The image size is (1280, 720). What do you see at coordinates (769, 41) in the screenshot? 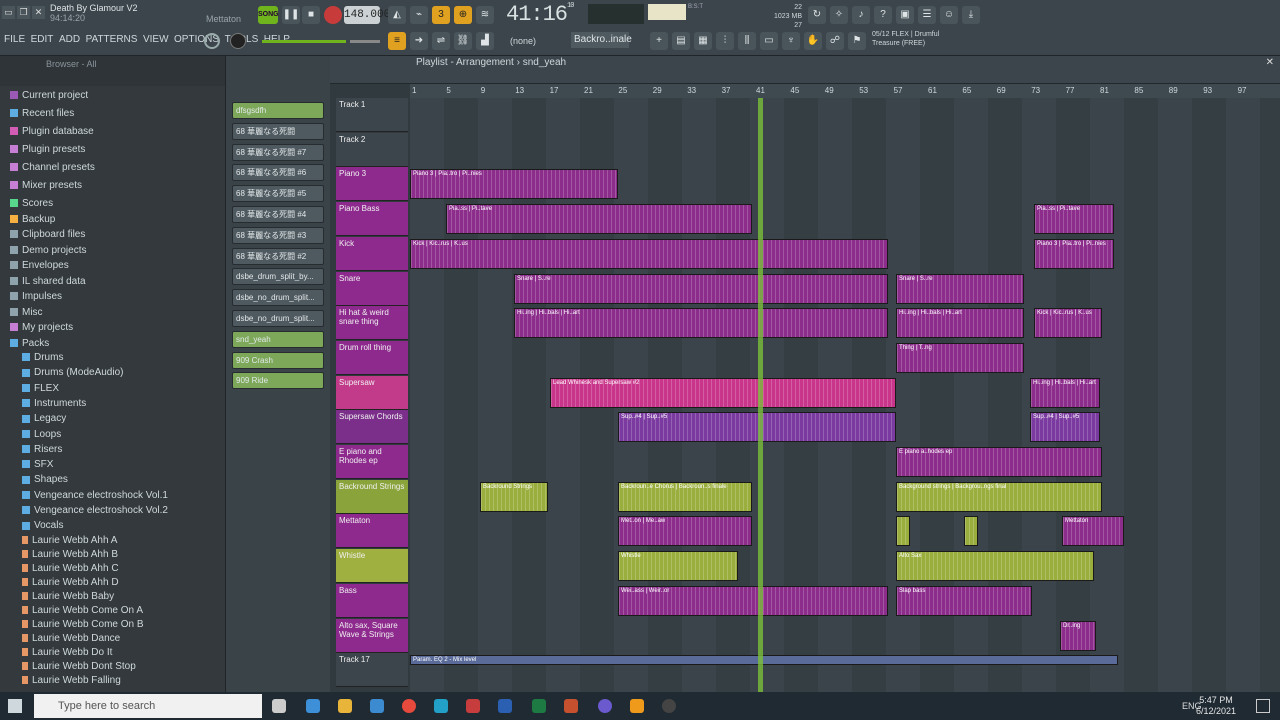
I see `view-browser-icon: ▭` at bounding box center [769, 41].